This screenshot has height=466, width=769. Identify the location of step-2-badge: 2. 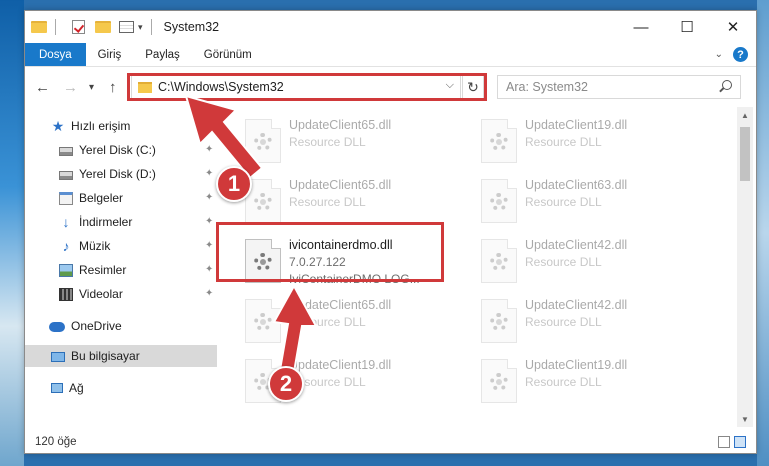
(286, 384).